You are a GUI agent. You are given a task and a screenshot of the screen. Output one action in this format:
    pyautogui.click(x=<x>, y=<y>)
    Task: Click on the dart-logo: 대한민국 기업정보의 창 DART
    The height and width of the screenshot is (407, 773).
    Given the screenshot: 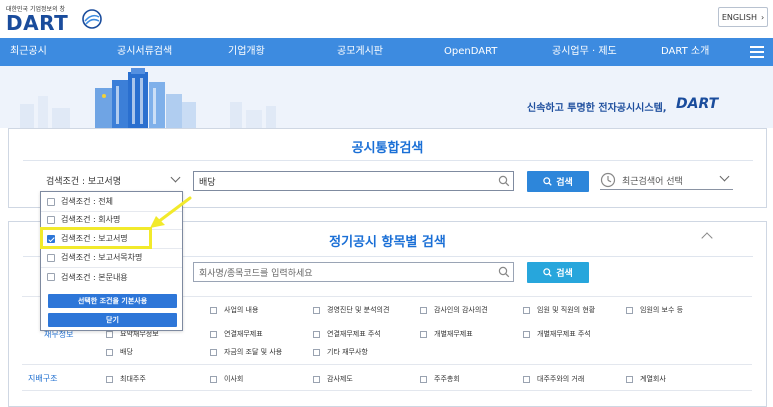 What is the action you would take?
    pyautogui.click(x=56, y=19)
    